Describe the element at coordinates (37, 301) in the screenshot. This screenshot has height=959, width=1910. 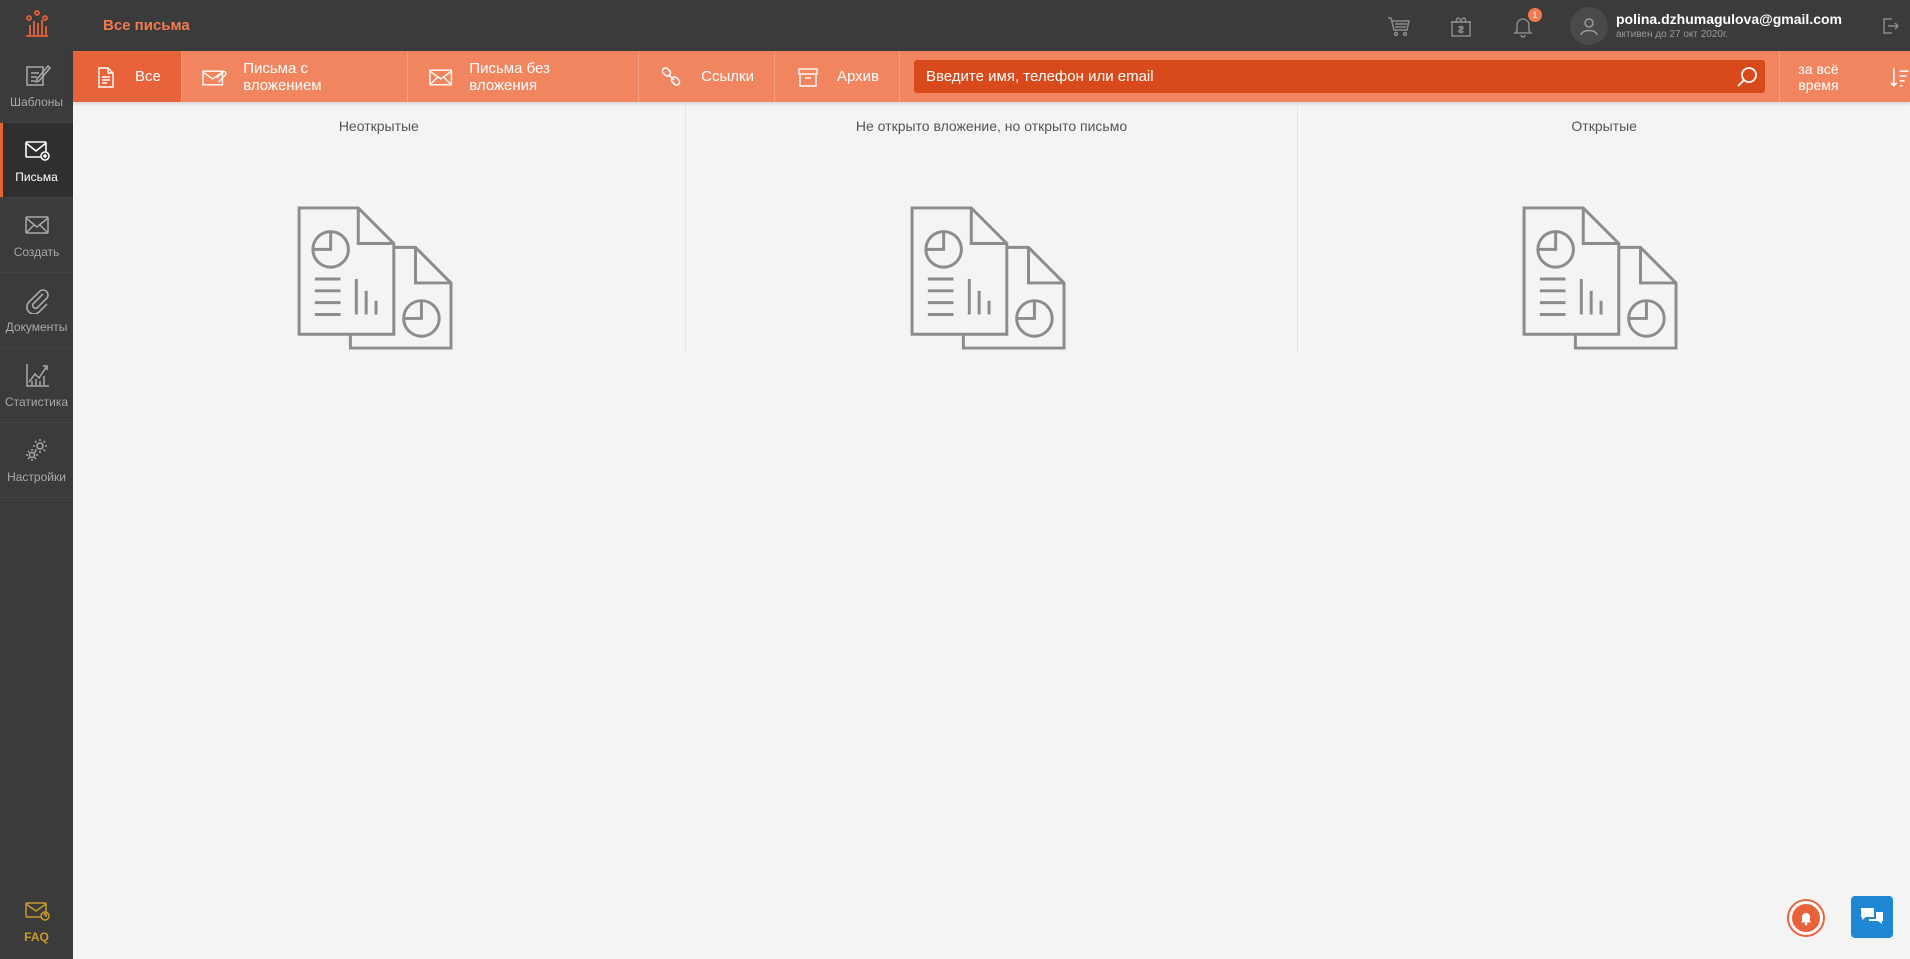
I see `paperclip-icon` at that location.